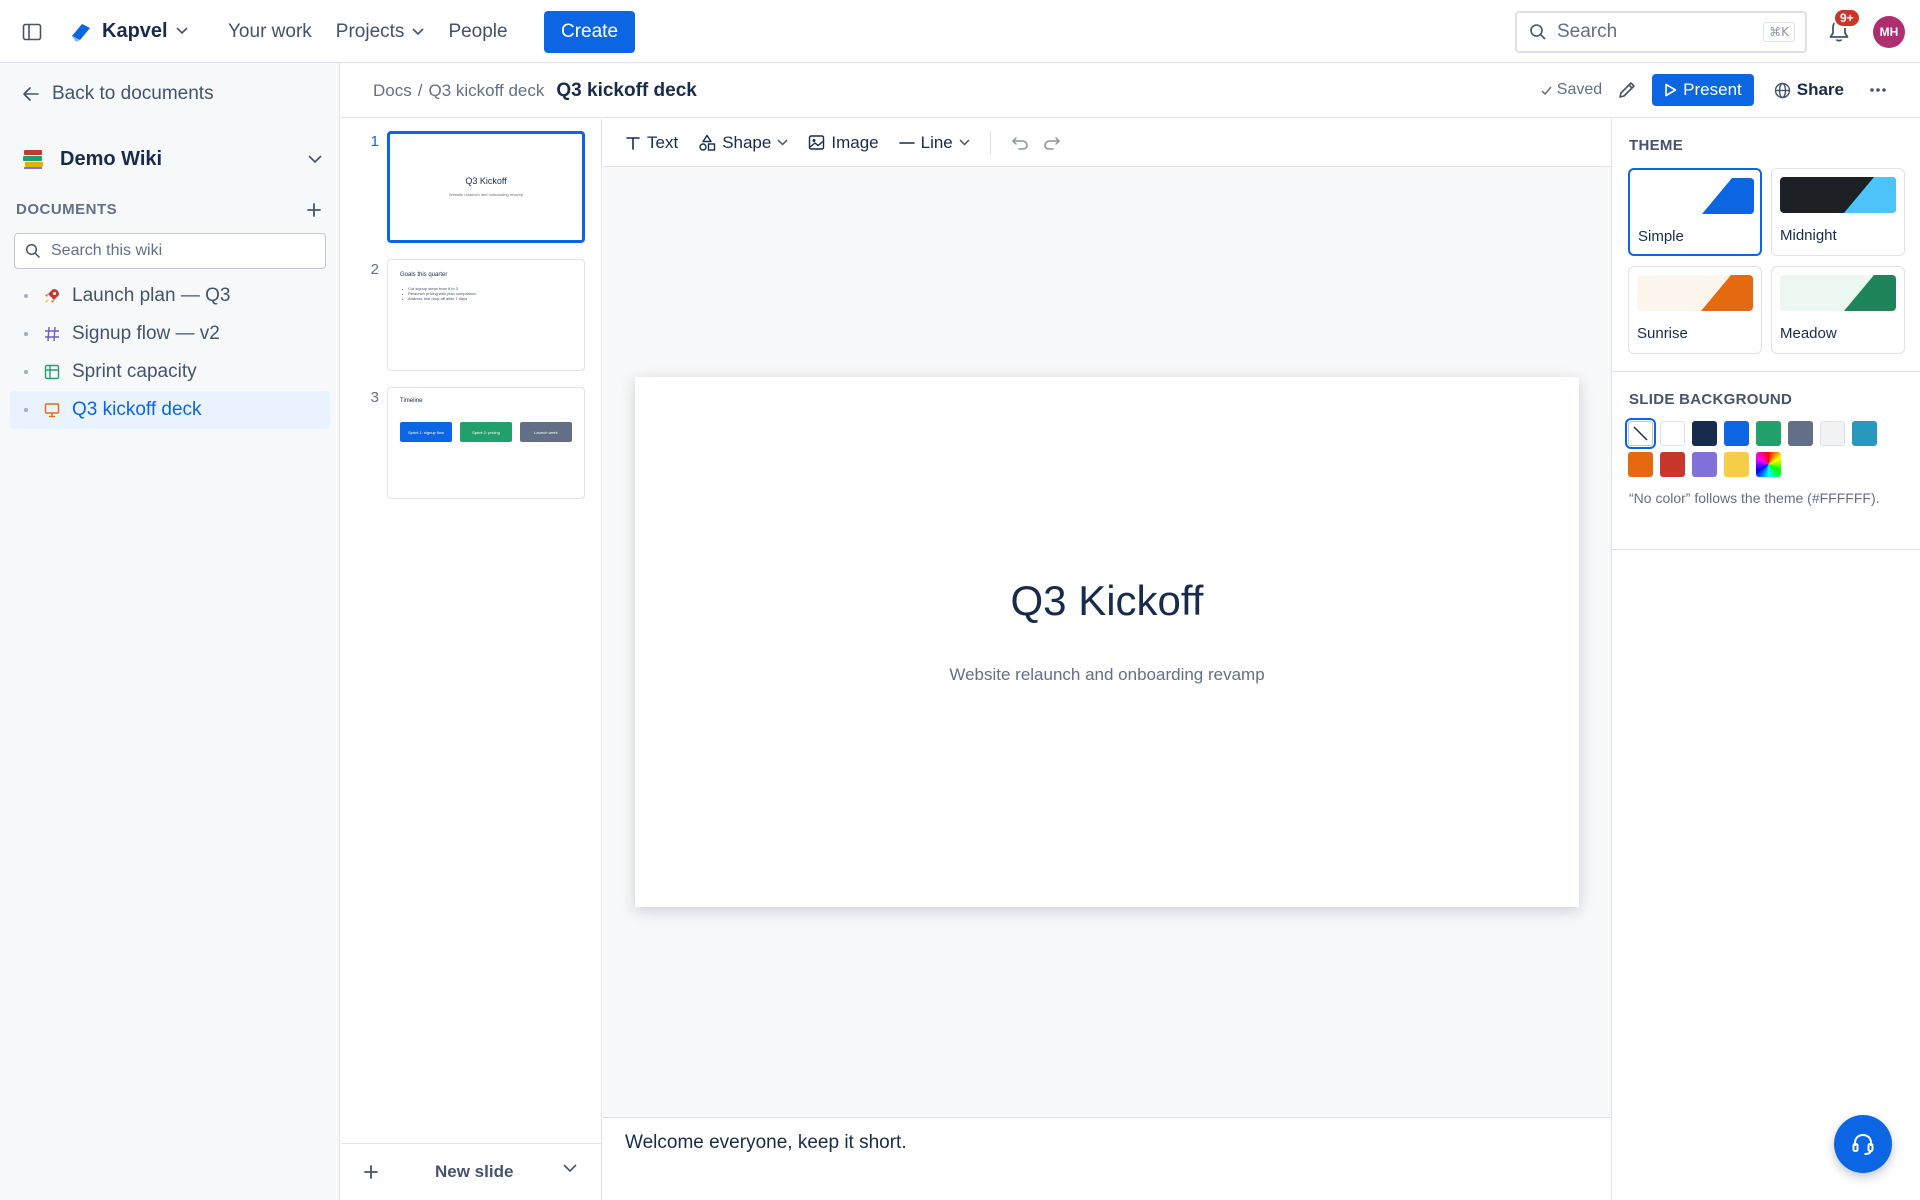 Image resolution: width=1920 pixels, height=1200 pixels. Describe the element at coordinates (151, 295) in the screenshot. I see `sidebar-item-label: Launch plan — Q3` at that location.